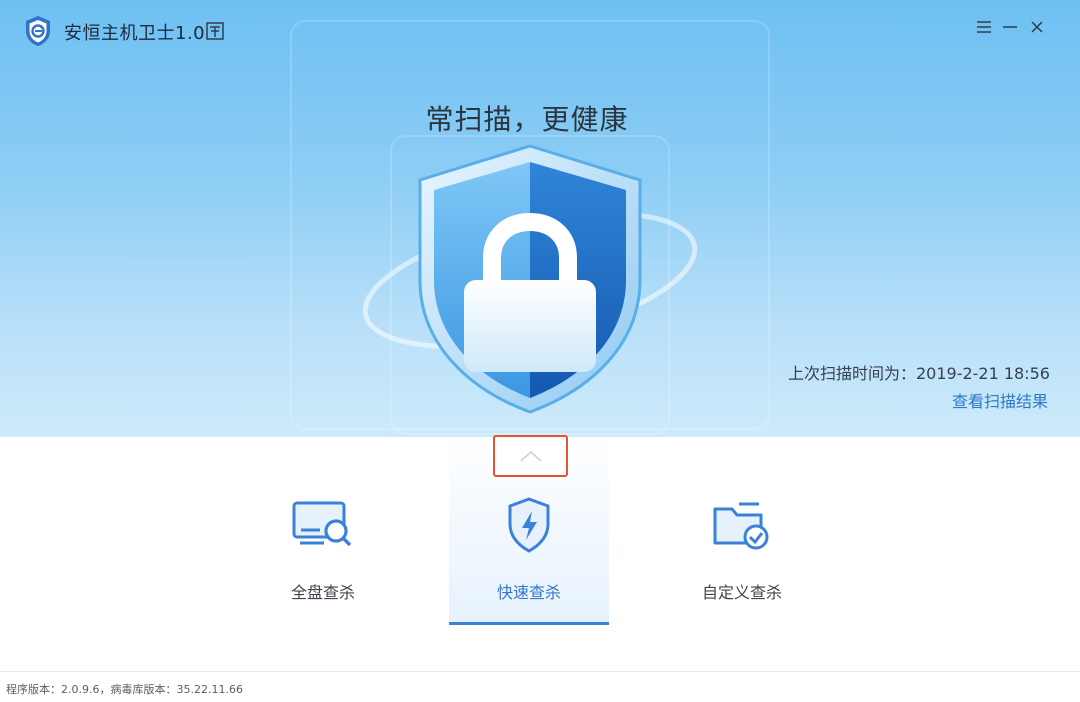  What do you see at coordinates (530, 279) in the screenshot?
I see `shield-lock-illustration` at bounding box center [530, 279].